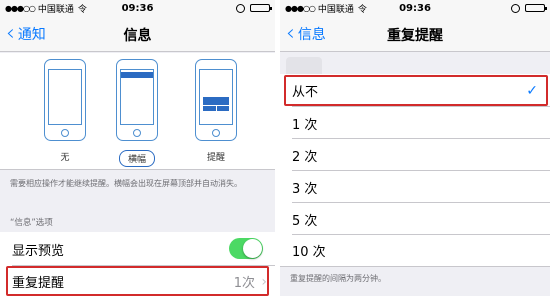 This screenshot has width=550, height=296. Describe the element at coordinates (215, 158) in the screenshot. I see `alert-style-label: 提醒` at that location.